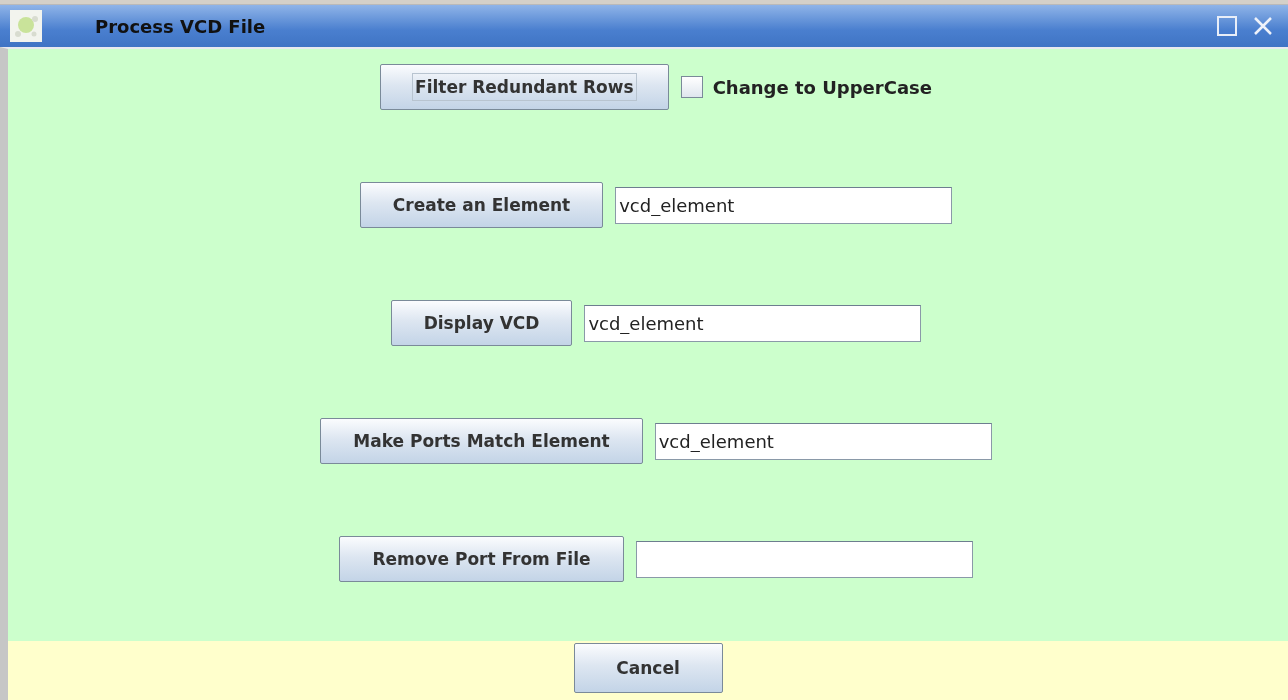  I want to click on close-icon, so click(1263, 26).